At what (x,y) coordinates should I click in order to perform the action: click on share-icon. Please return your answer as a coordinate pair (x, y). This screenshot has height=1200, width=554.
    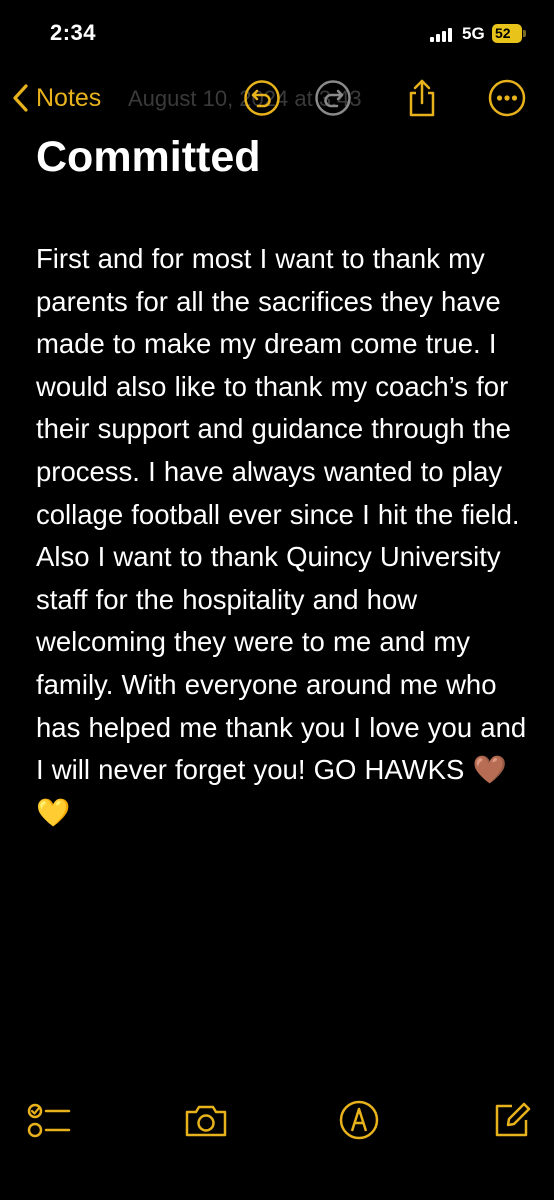
    Looking at the image, I should click on (422, 98).